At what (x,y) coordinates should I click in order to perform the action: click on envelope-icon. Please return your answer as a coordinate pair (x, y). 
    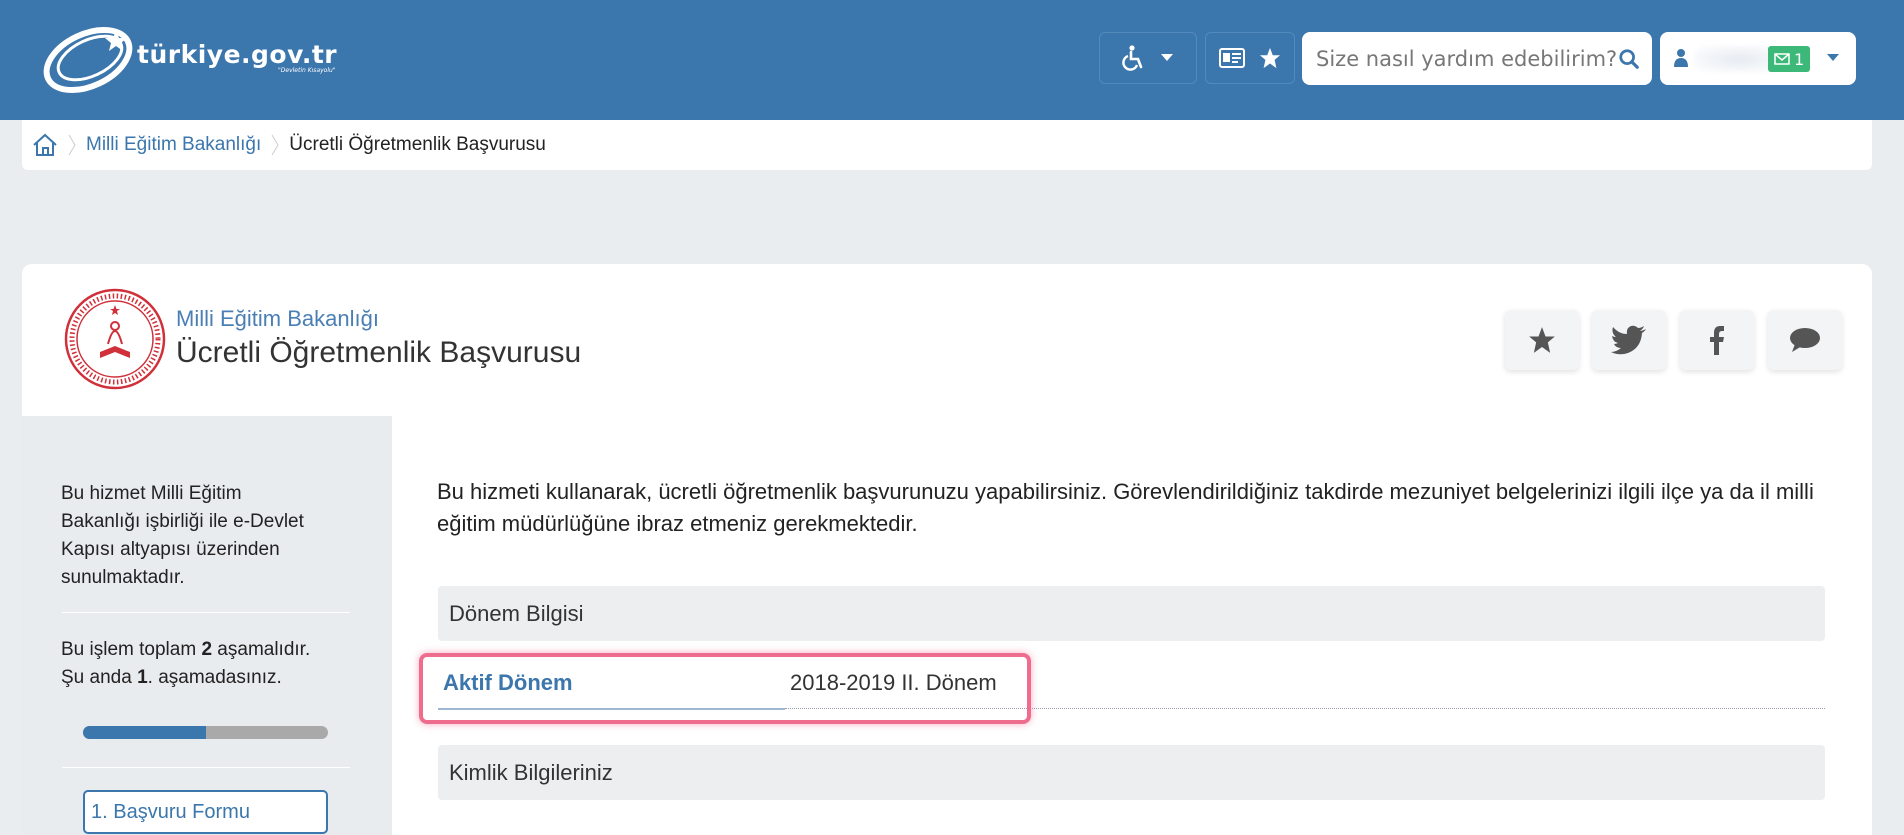
    Looking at the image, I should click on (1782, 59).